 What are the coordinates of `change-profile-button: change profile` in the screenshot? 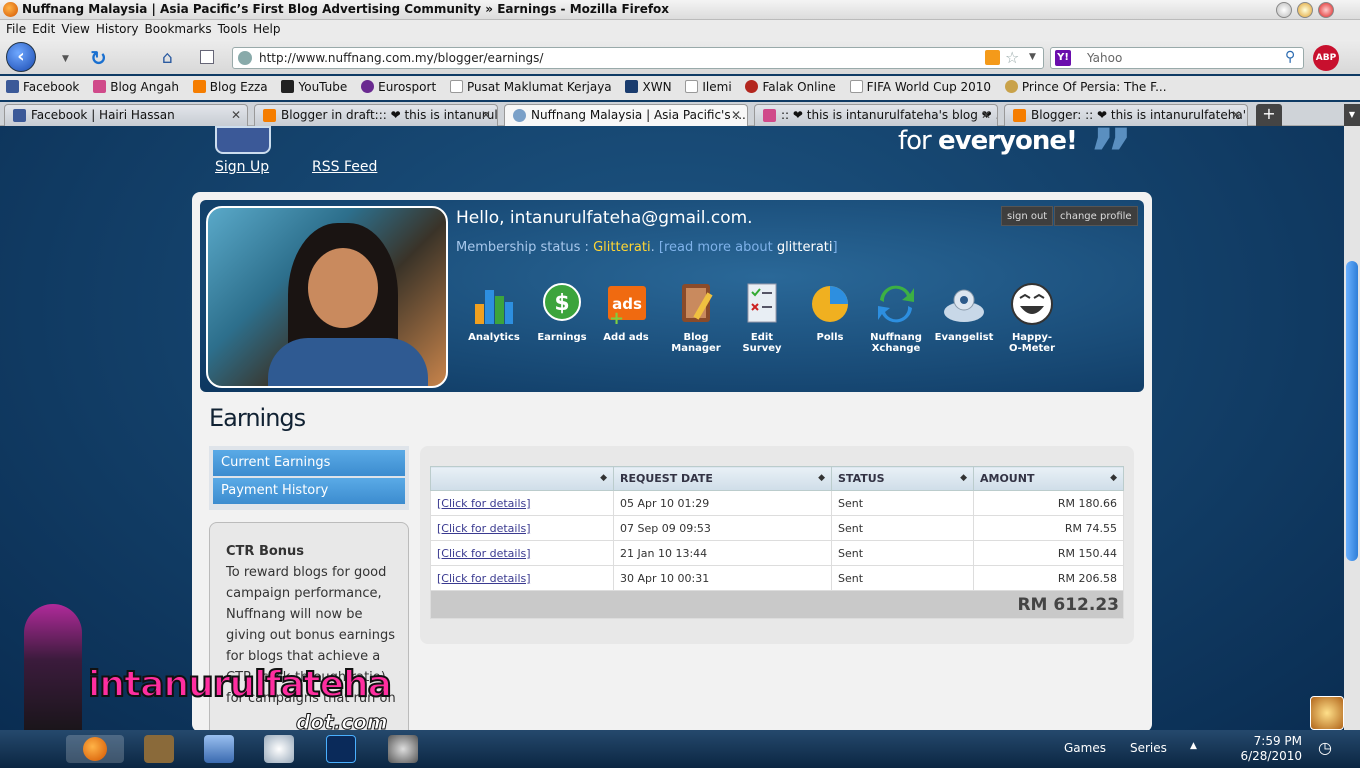 It's located at (1096, 216).